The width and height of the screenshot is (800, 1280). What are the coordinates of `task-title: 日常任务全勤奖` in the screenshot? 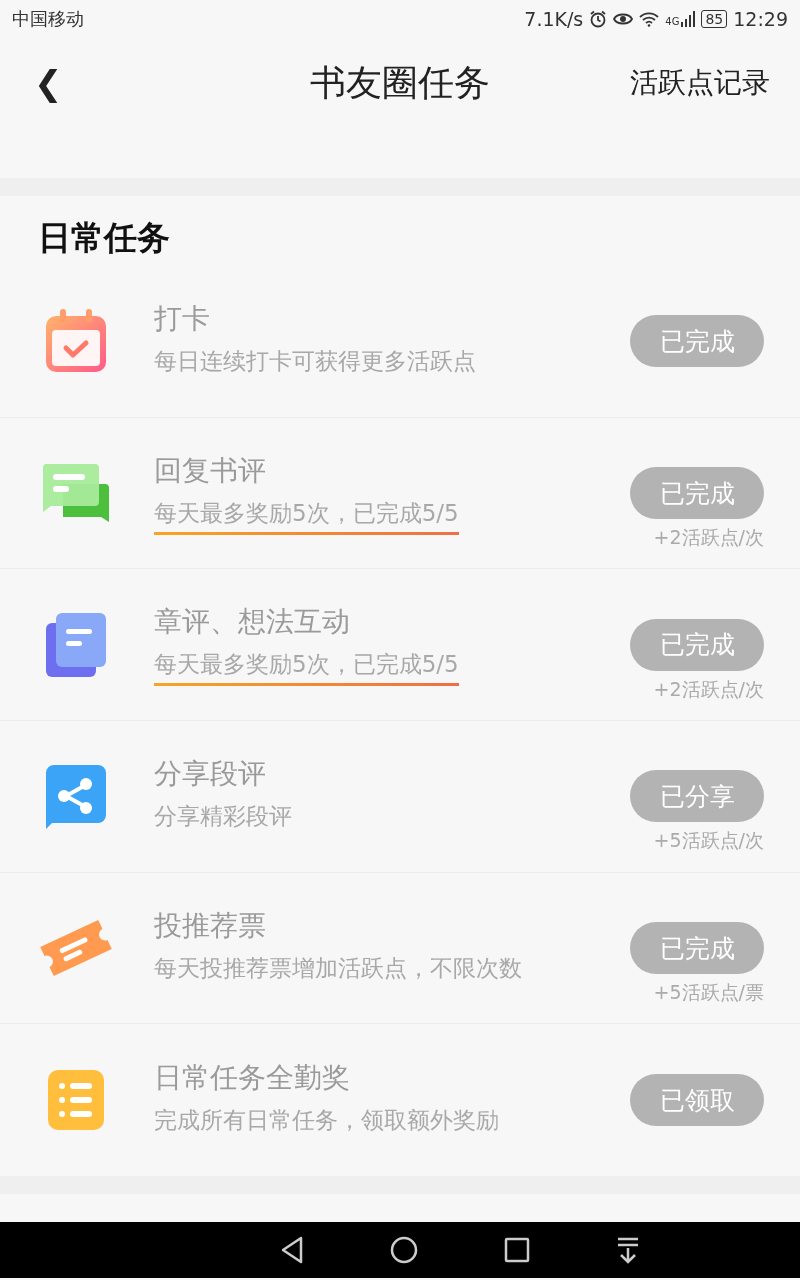 It's located at (252, 1077).